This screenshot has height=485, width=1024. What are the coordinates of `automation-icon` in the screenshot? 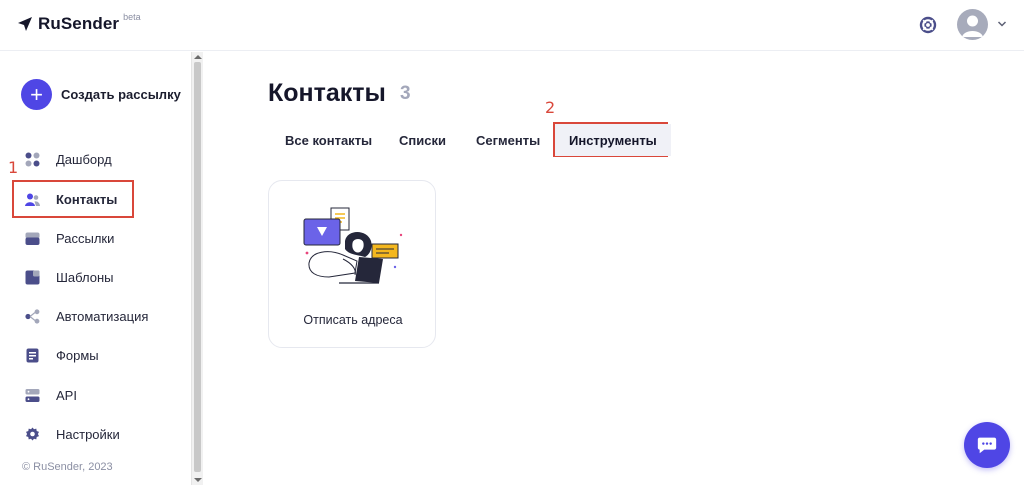 It's located at (32, 316).